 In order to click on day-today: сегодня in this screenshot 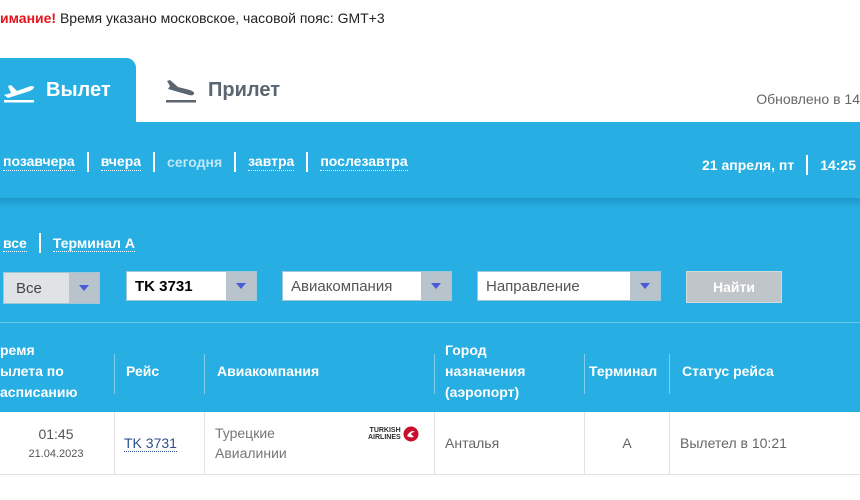, I will do `click(195, 161)`.